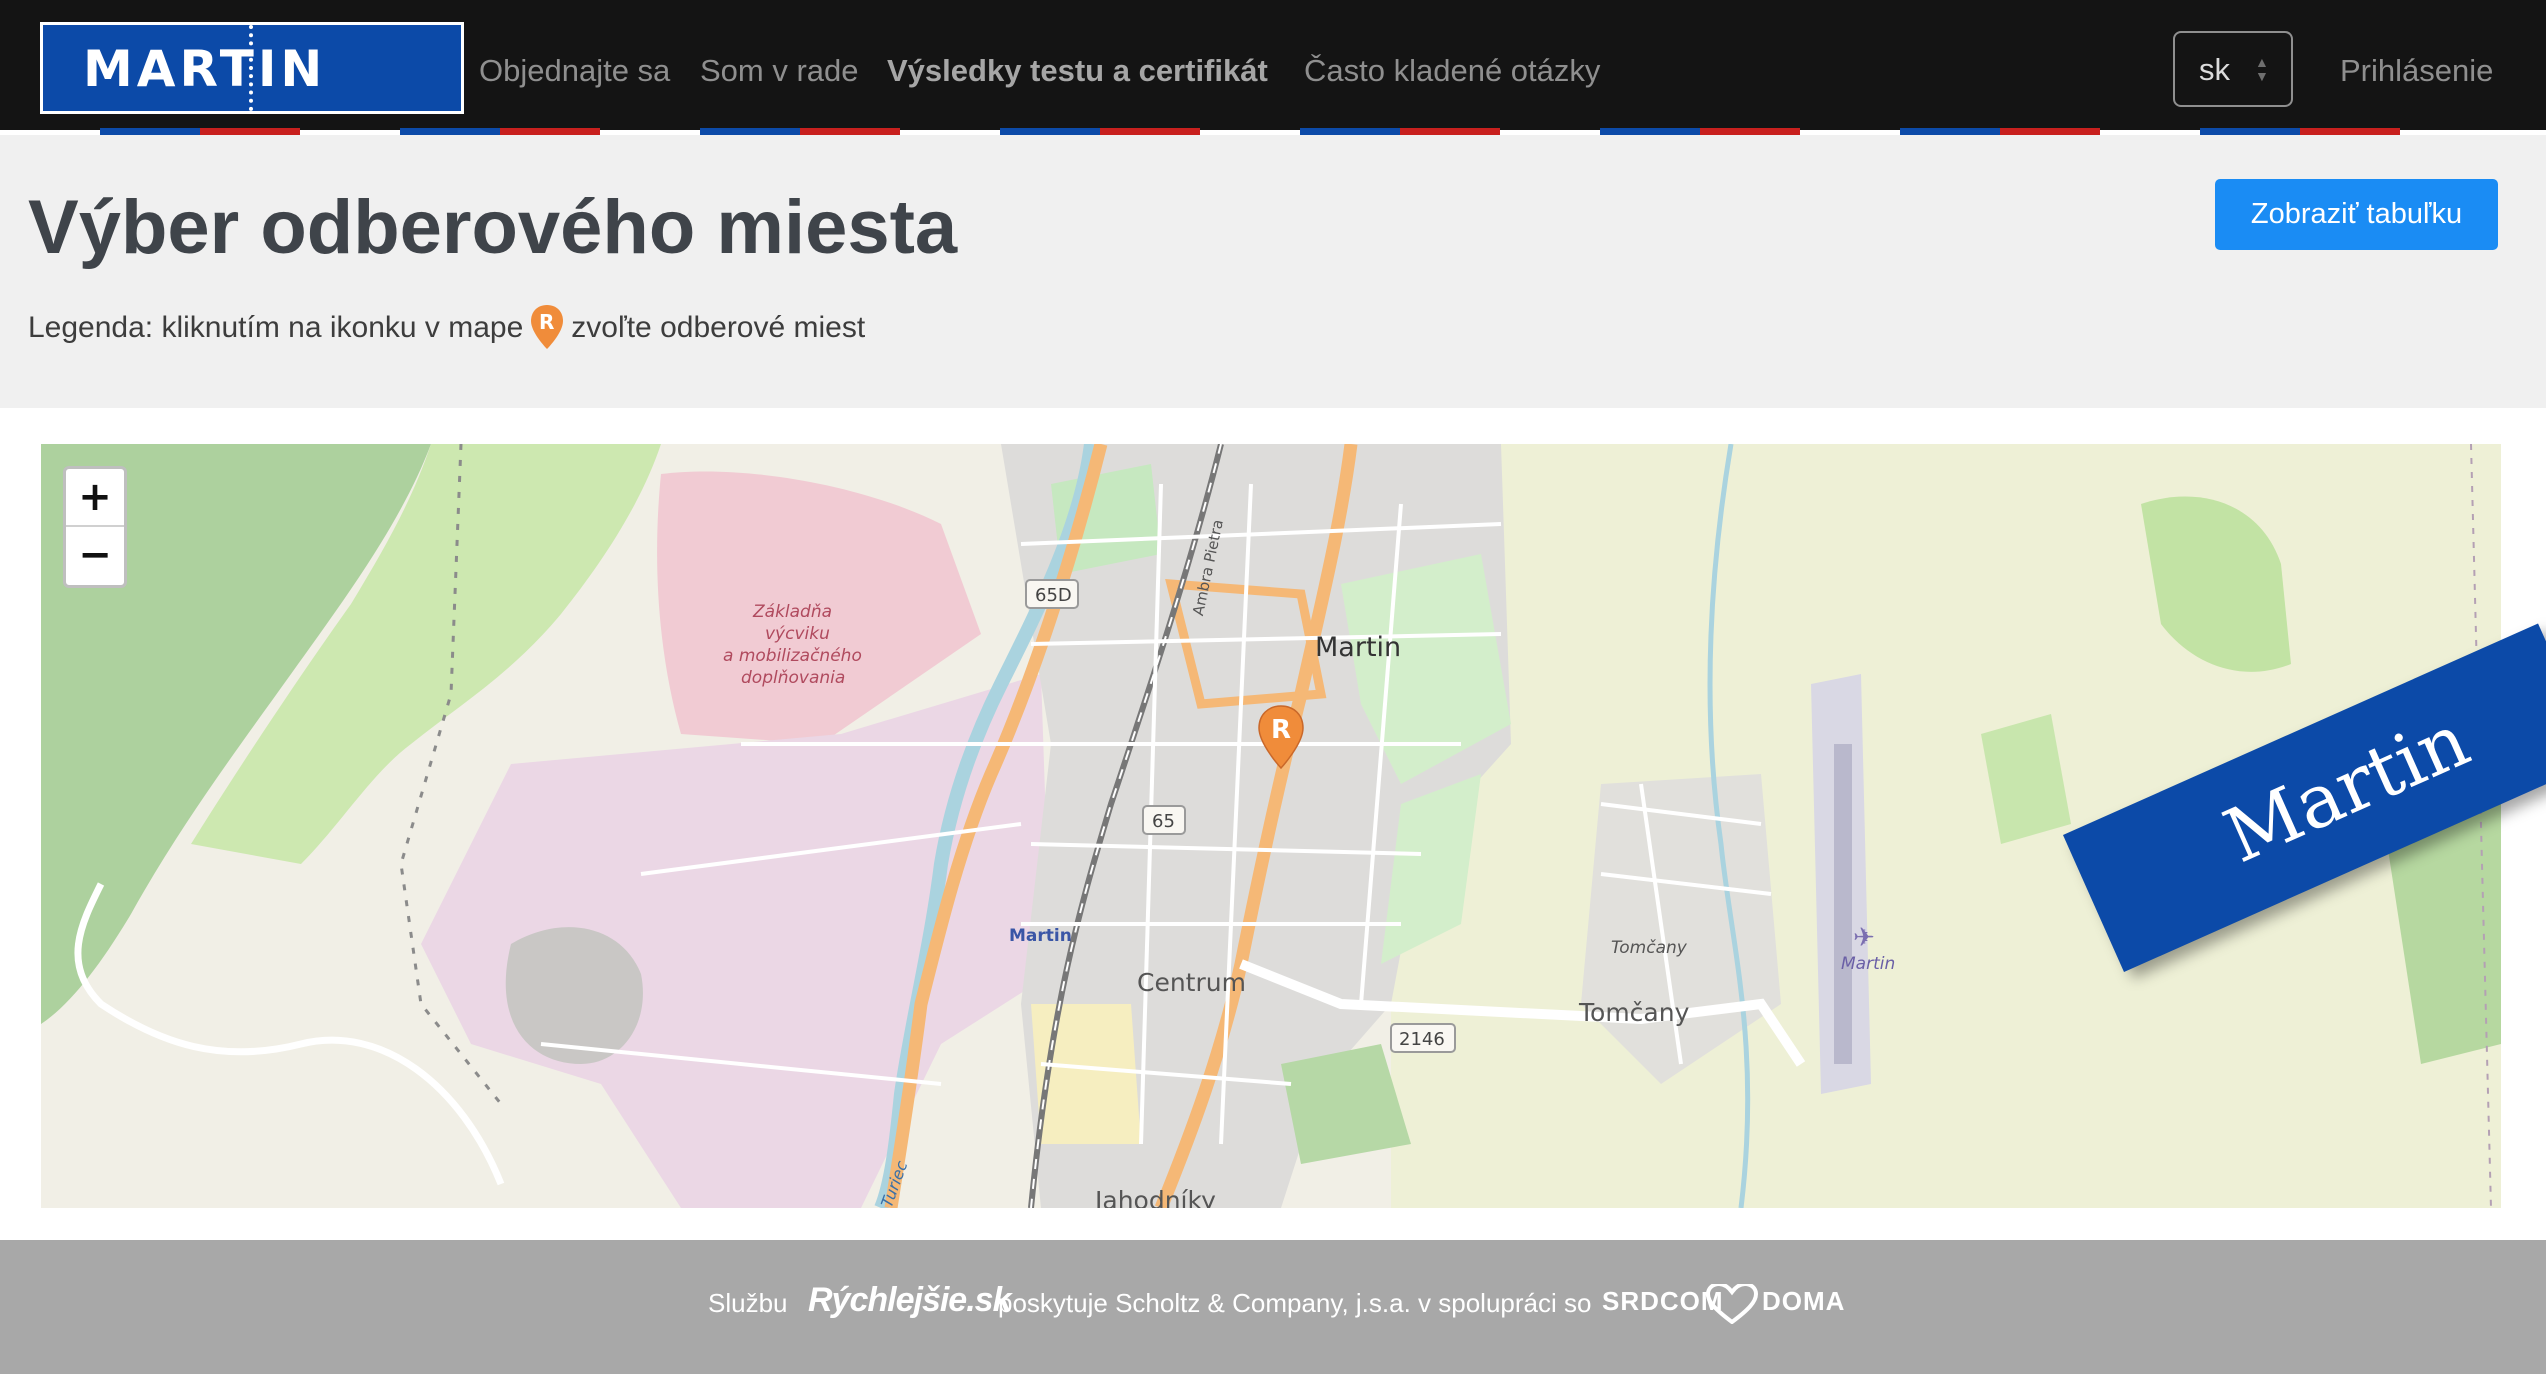 The height and width of the screenshot is (1374, 2546). Describe the element at coordinates (792, 656) in the screenshot. I see `map-label-base-3: a mobilizačného` at that location.